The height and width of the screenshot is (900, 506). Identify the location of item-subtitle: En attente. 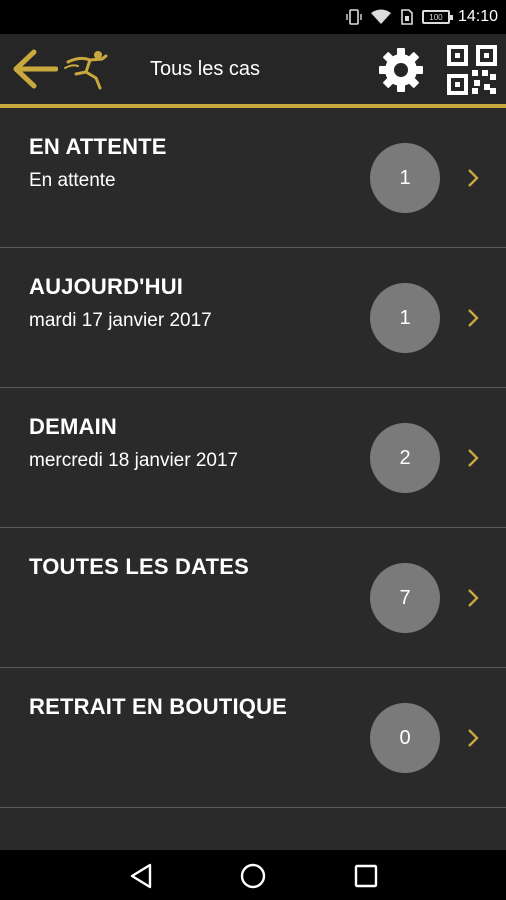
(72, 180).